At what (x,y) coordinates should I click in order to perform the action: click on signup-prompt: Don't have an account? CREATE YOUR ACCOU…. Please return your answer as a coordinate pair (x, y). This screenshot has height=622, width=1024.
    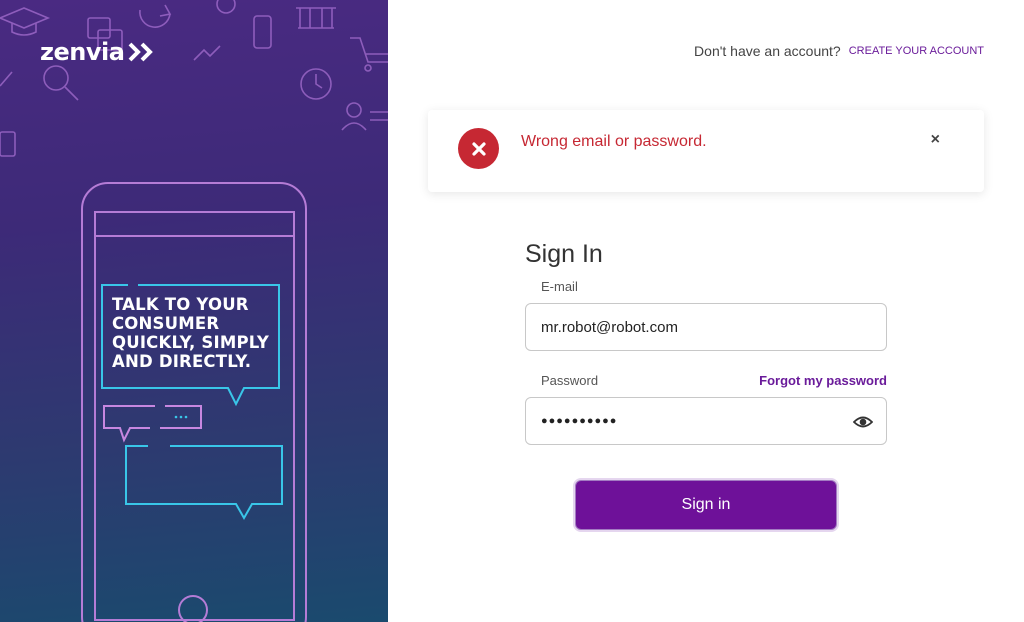
    Looking at the image, I should click on (839, 51).